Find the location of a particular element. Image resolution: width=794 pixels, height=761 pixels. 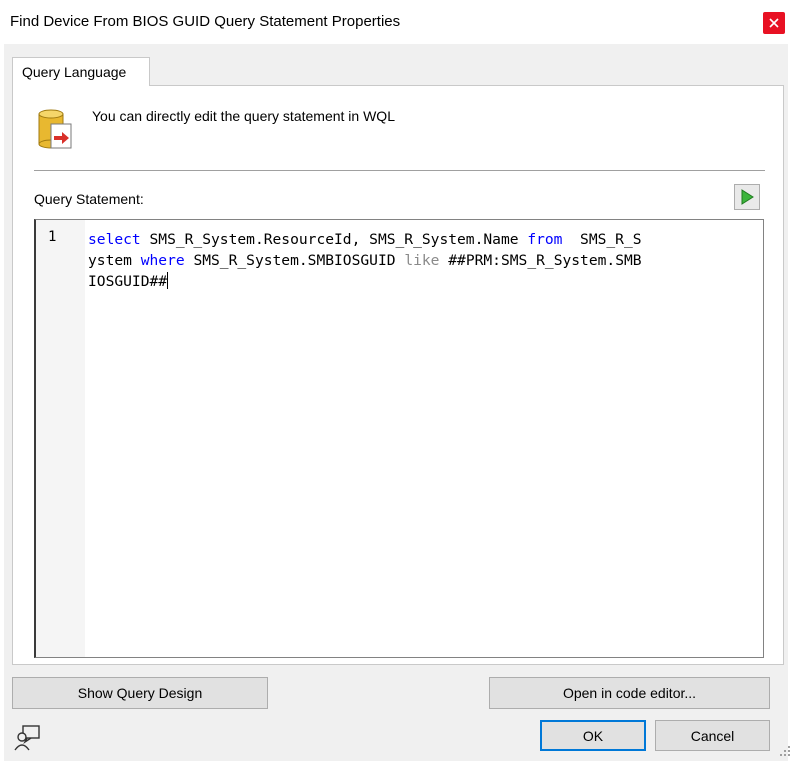

ok-button: OK is located at coordinates (593, 735).